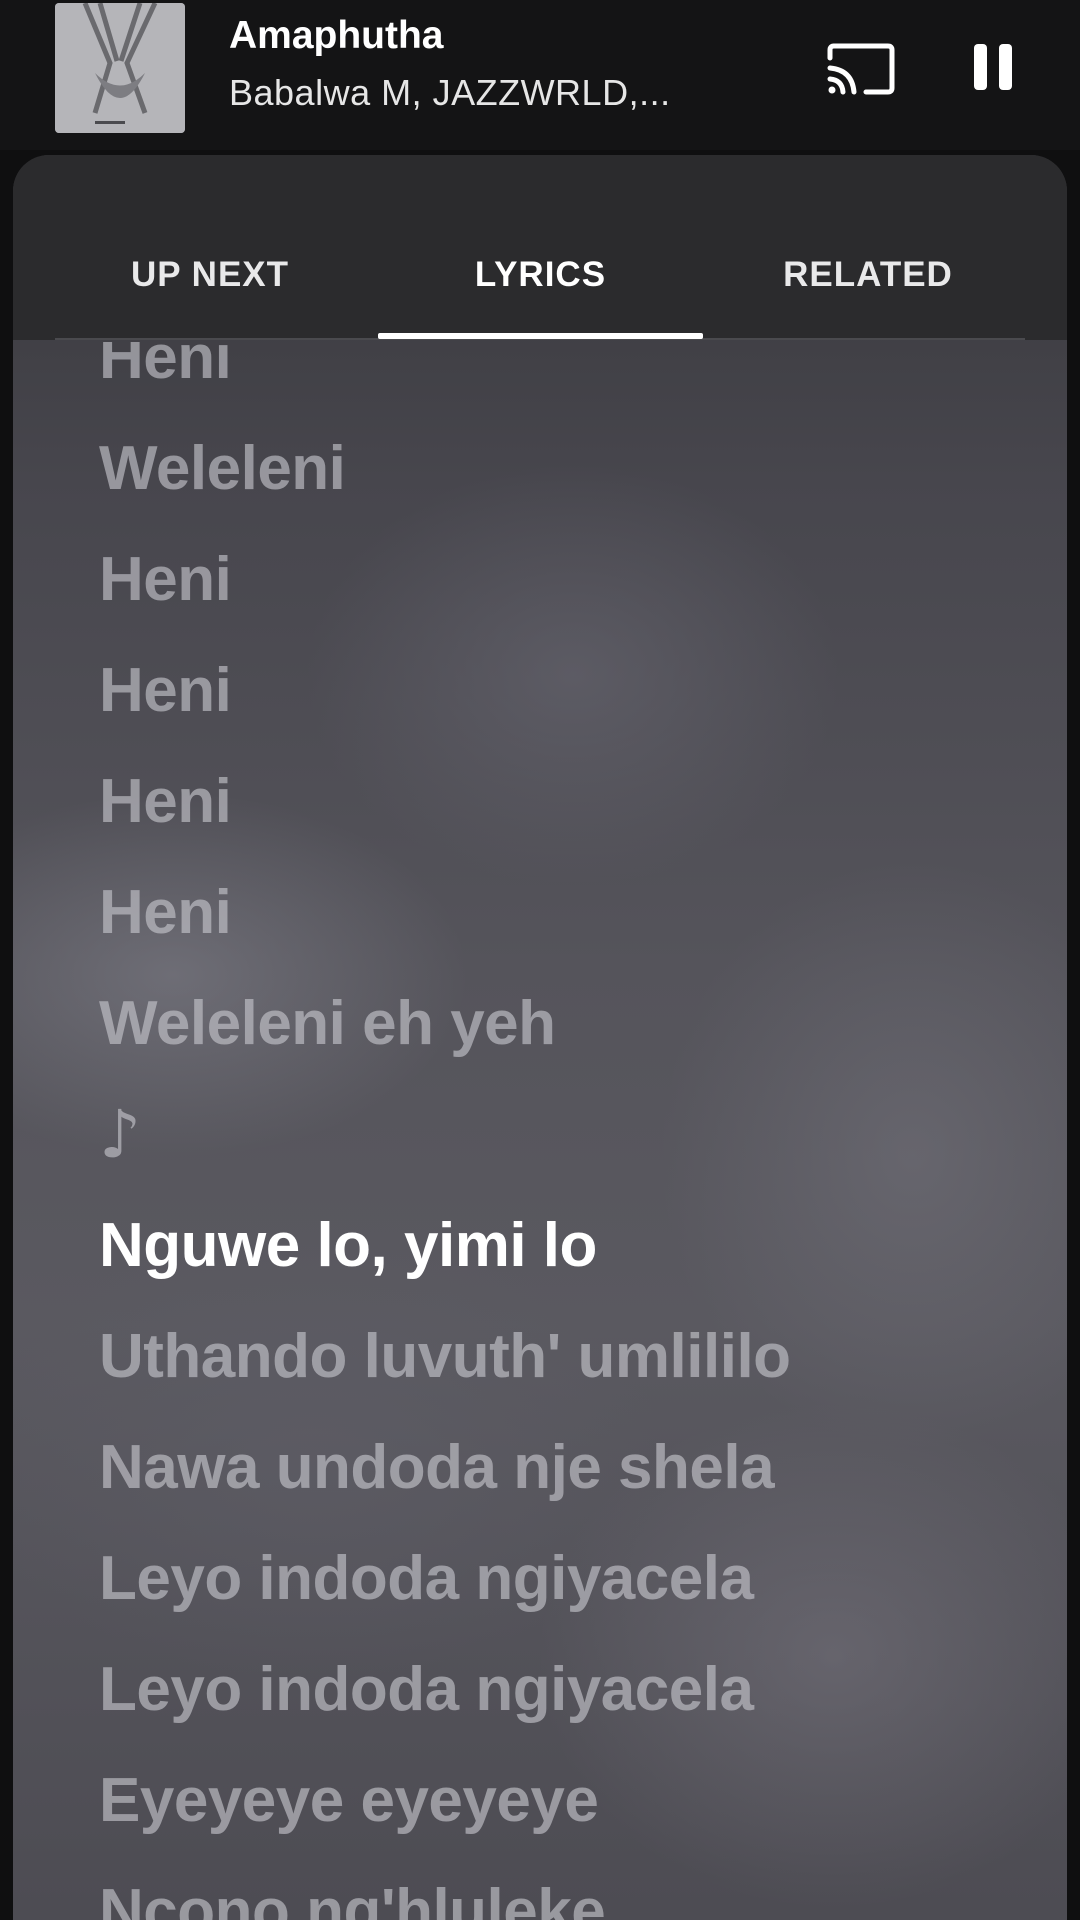 This screenshot has width=1080, height=1920. What do you see at coordinates (540, 285) in the screenshot?
I see `tab-lyrics: LYRICS` at bounding box center [540, 285].